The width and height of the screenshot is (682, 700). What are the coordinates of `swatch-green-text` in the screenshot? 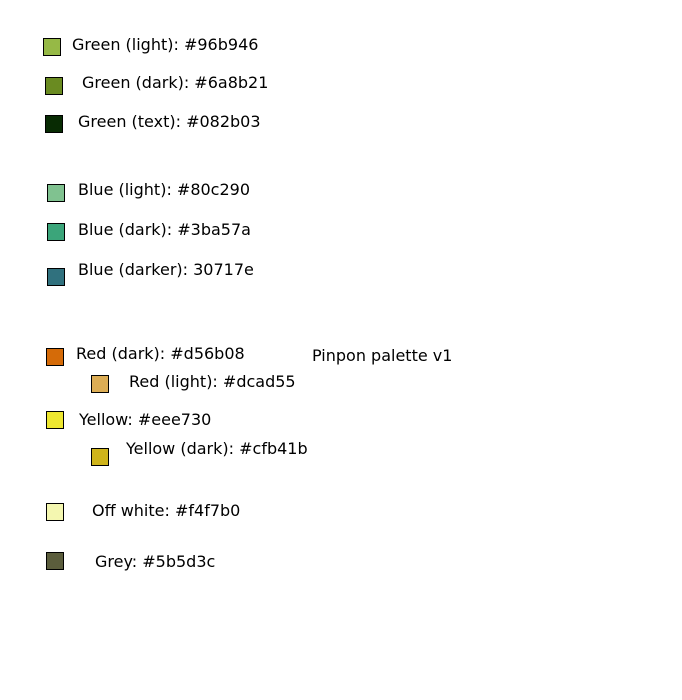 It's located at (54, 124).